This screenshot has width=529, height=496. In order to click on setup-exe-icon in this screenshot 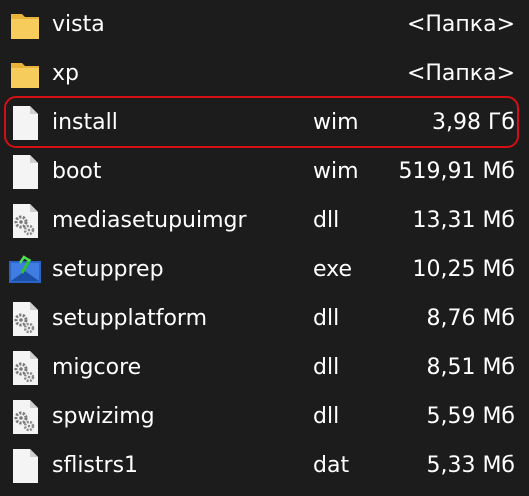, I will do `click(25, 270)`.